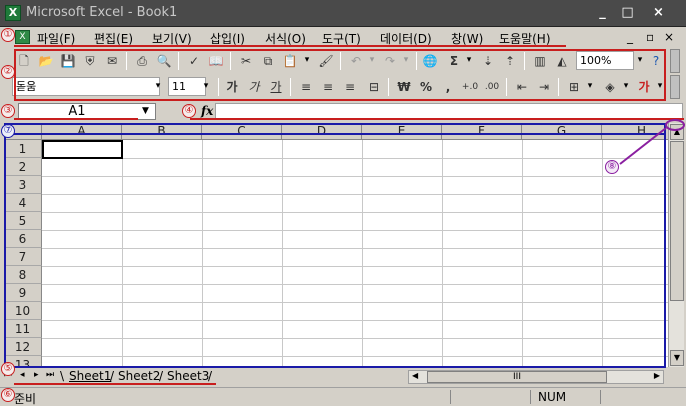  What do you see at coordinates (188, 376) in the screenshot?
I see `tab-sheet3: Sheet3` at bounding box center [188, 376].